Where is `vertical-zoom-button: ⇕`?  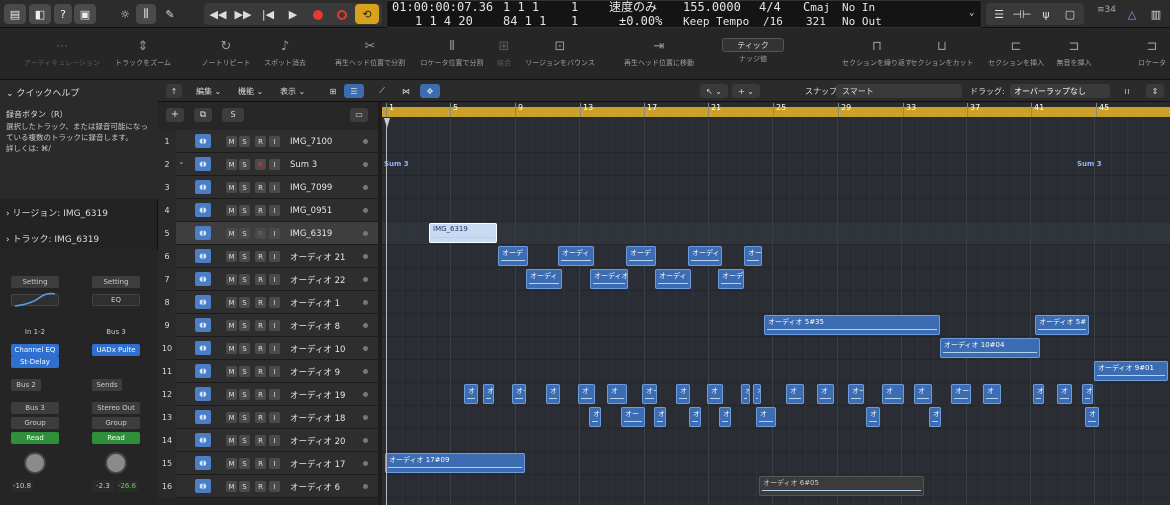
vertical-zoom-button: ⇕ is located at coordinates (1155, 91).